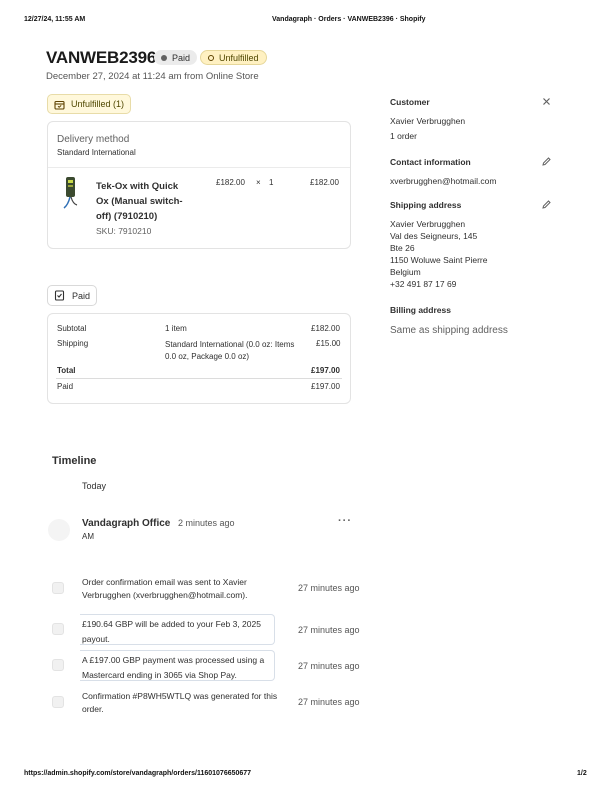 The image size is (612, 792). What do you see at coordinates (88, 536) in the screenshot?
I see `comment-avatar-initials: AM` at bounding box center [88, 536].